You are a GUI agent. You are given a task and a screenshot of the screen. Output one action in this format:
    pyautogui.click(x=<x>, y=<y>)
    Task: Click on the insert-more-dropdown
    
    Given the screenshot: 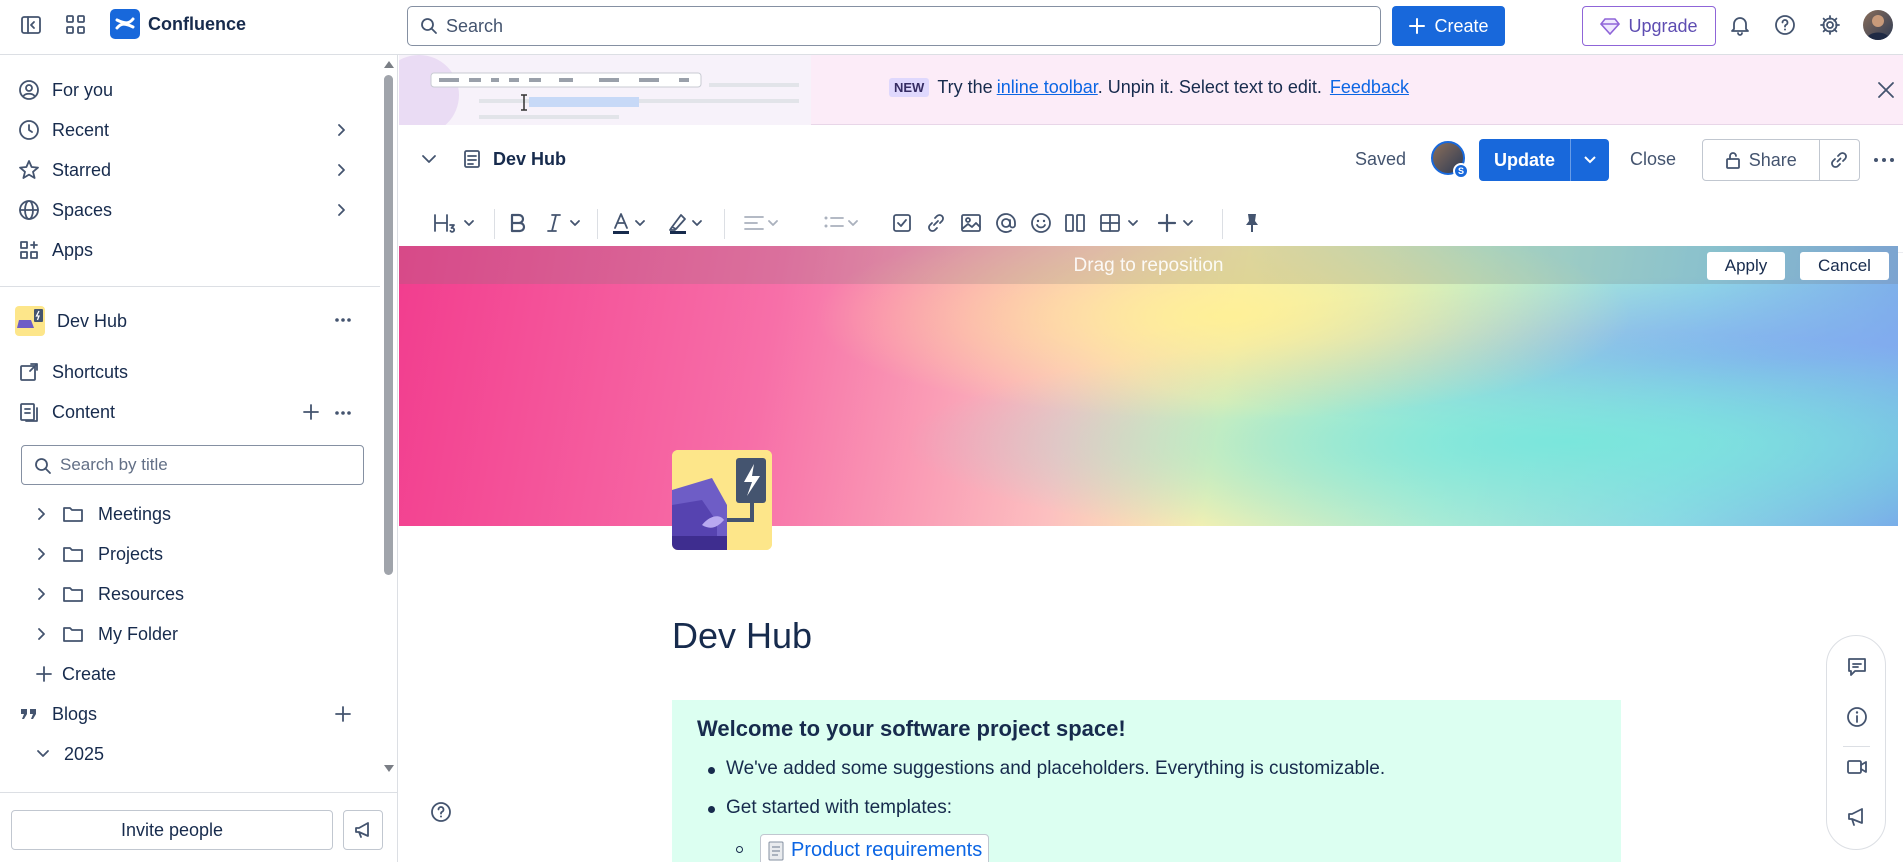 What is the action you would take?
    pyautogui.click(x=1179, y=223)
    